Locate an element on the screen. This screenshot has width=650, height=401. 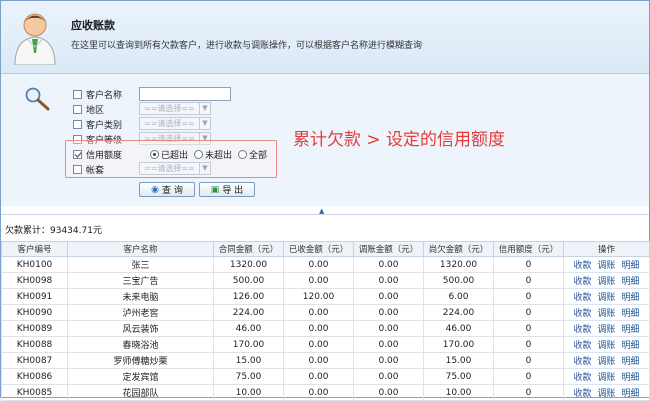
filter-credit-row: 信用额度 已超出 未超出 全部 is located at coordinates (173, 154).